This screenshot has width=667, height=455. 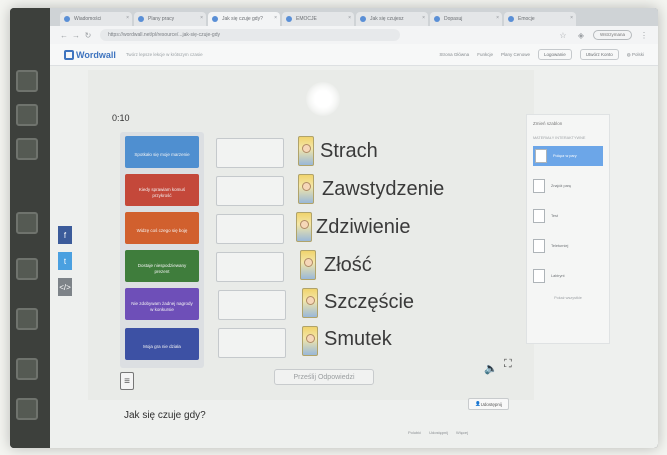 What do you see at coordinates (64, 35) in the screenshot?
I see `back-icon: ←` at bounding box center [64, 35].